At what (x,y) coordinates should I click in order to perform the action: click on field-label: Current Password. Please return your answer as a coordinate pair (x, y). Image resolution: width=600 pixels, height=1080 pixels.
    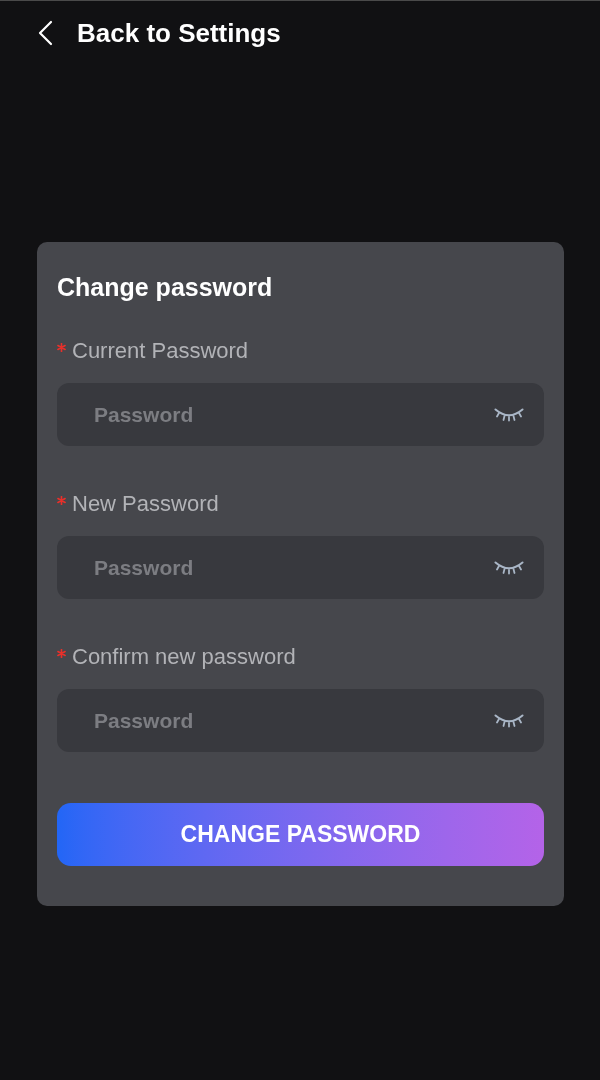
    Looking at the image, I should click on (160, 351).